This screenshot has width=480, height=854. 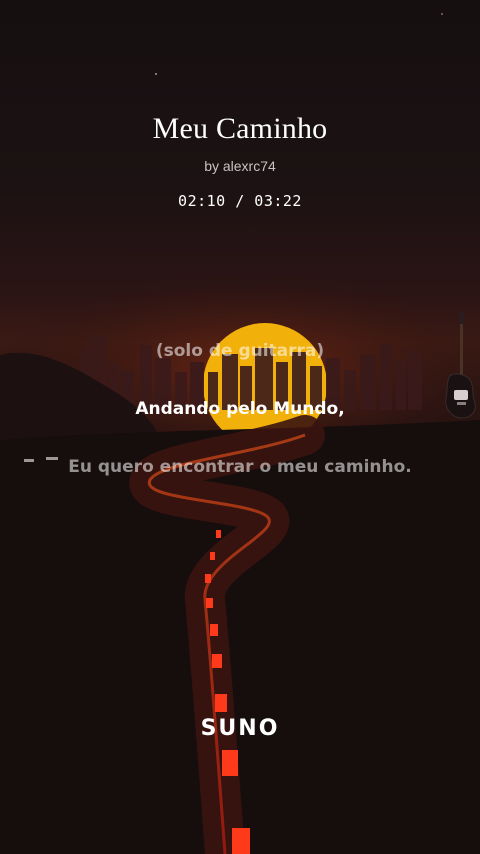 I want to click on track-header: Meu Caminho by alexrc74 02:10 / 03:22, so click(x=240, y=161).